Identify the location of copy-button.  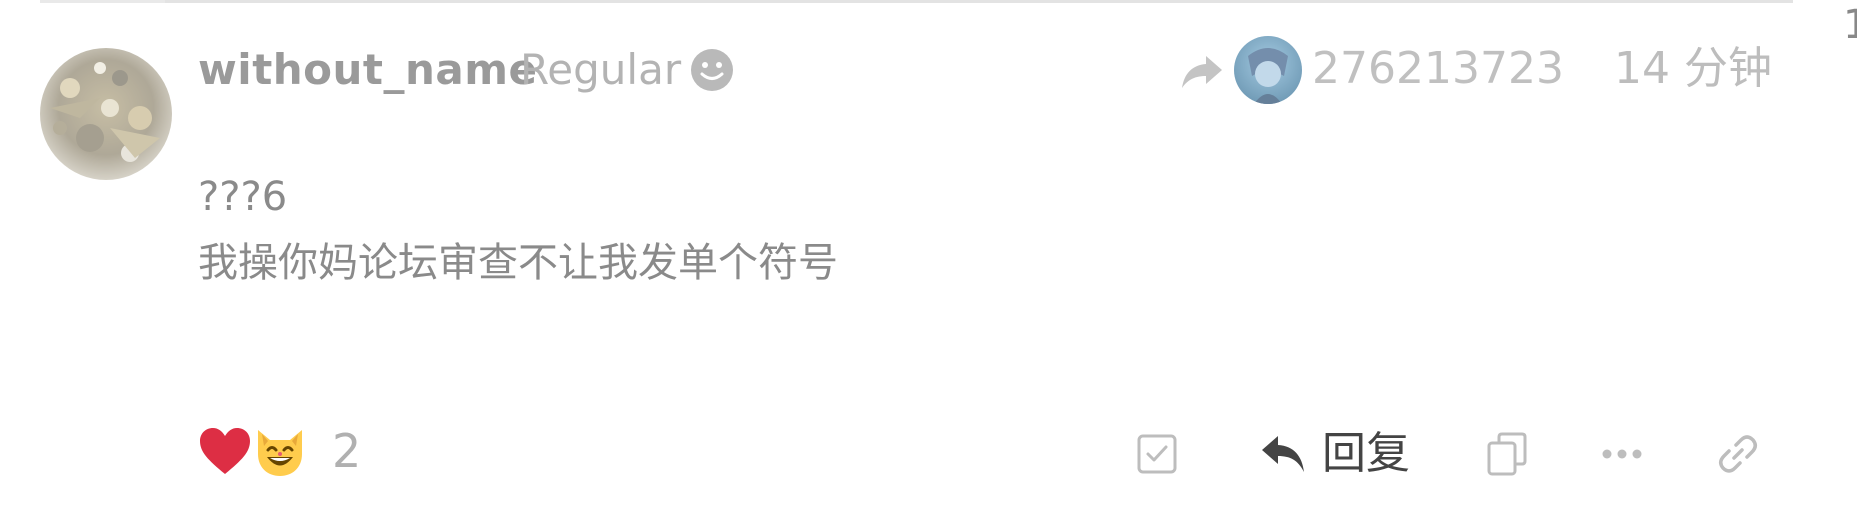
(1507, 454).